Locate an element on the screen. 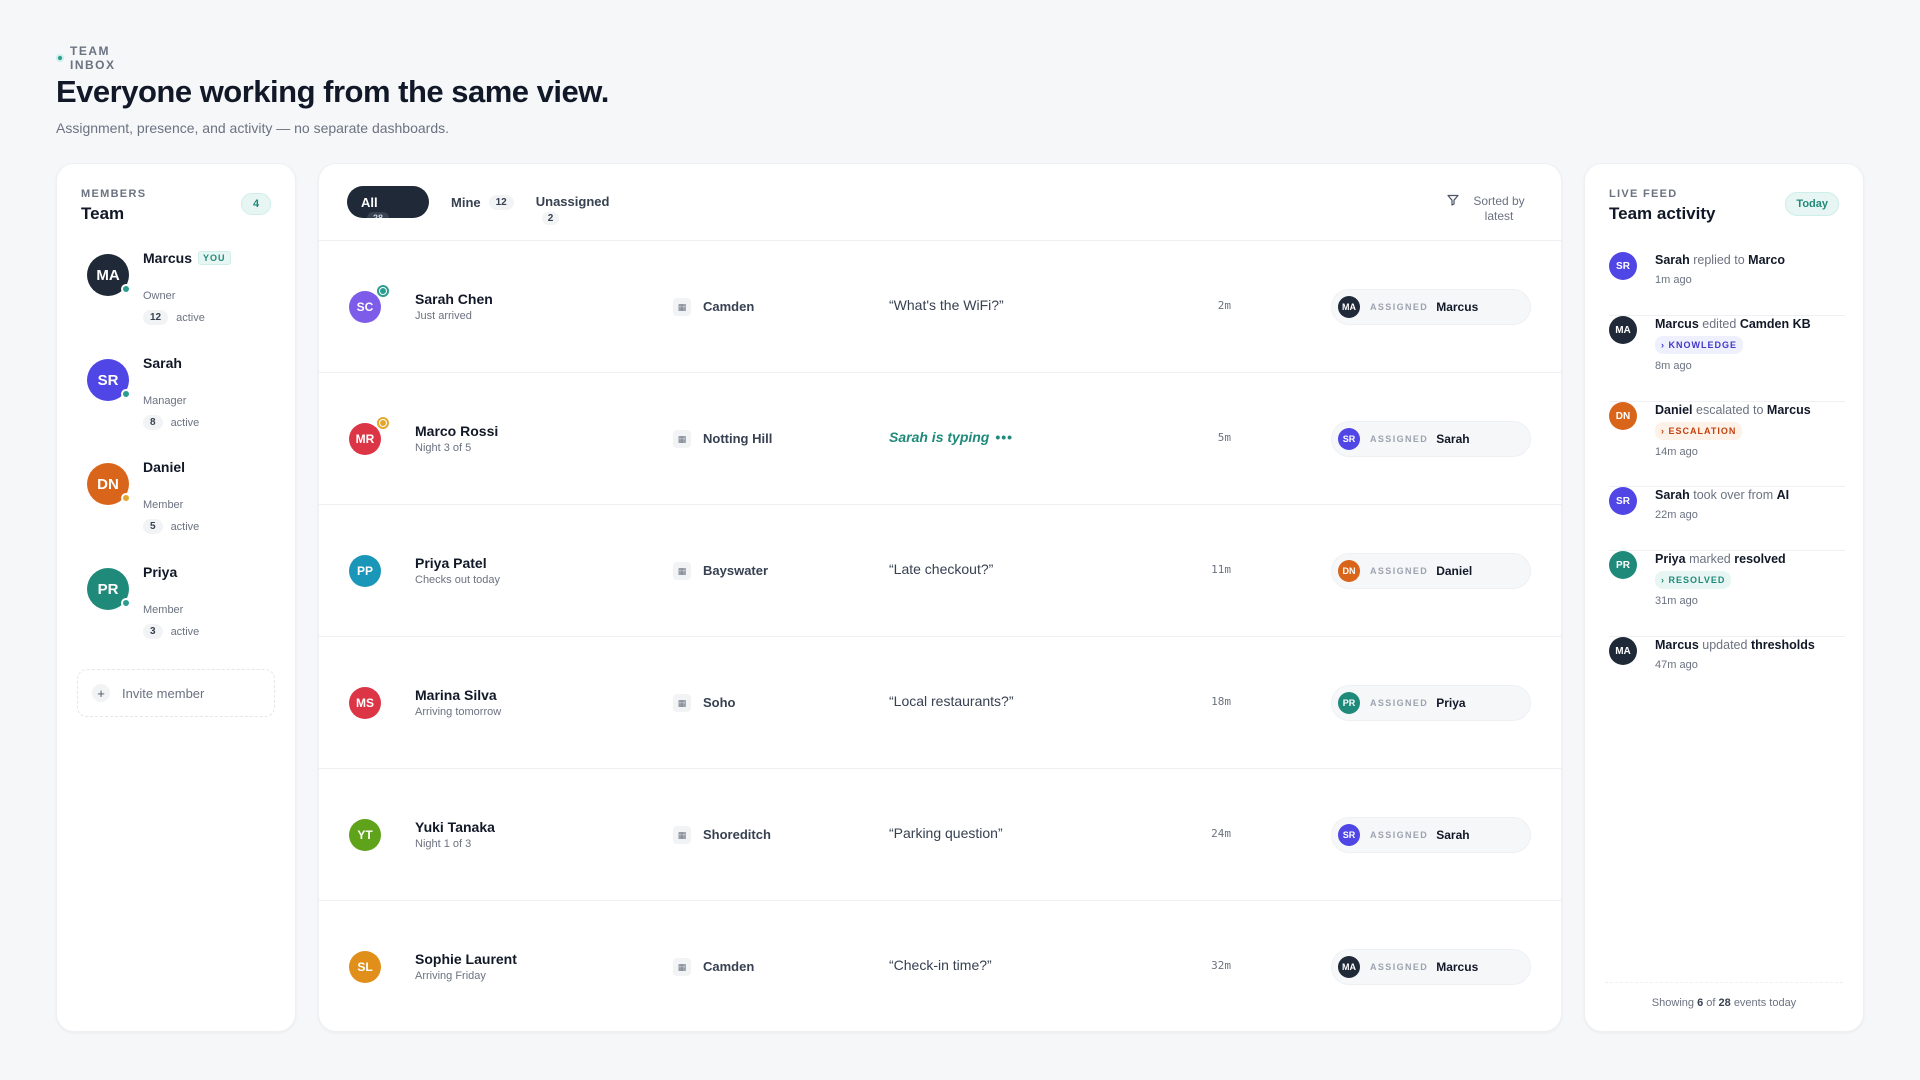 The image size is (1920, 1080). assignee-name: Marcus is located at coordinates (1457, 967).